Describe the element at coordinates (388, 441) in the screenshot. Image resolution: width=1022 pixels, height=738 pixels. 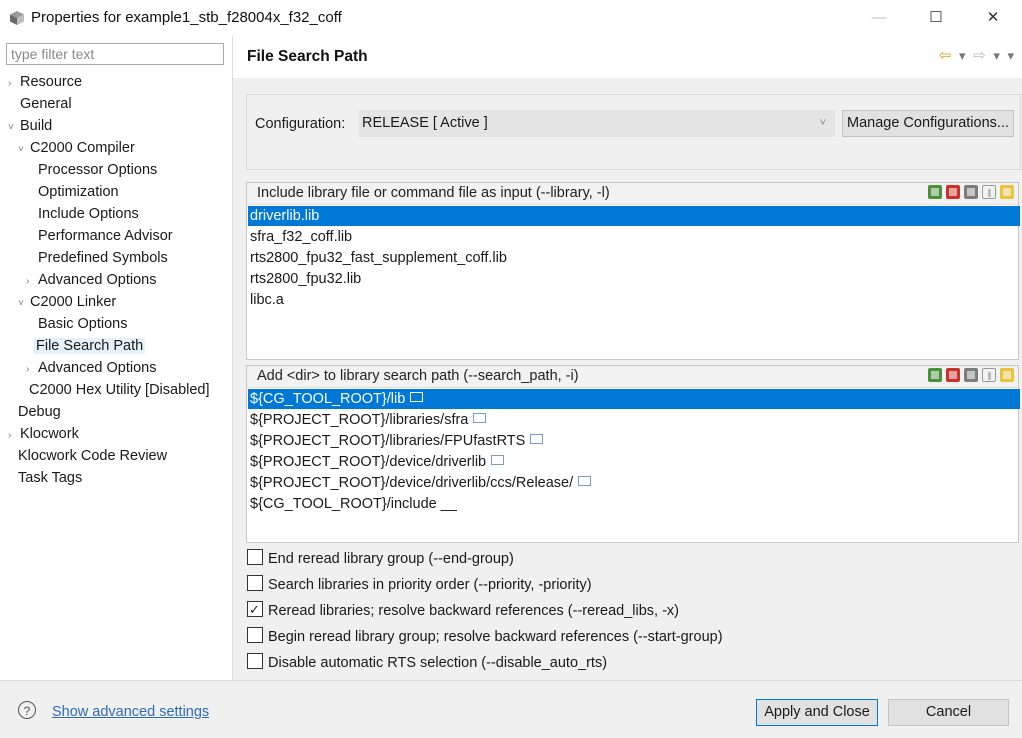
I see `list-item-text: ${PROJECT_ROOT}/libraries/FPUfastRTS` at that location.